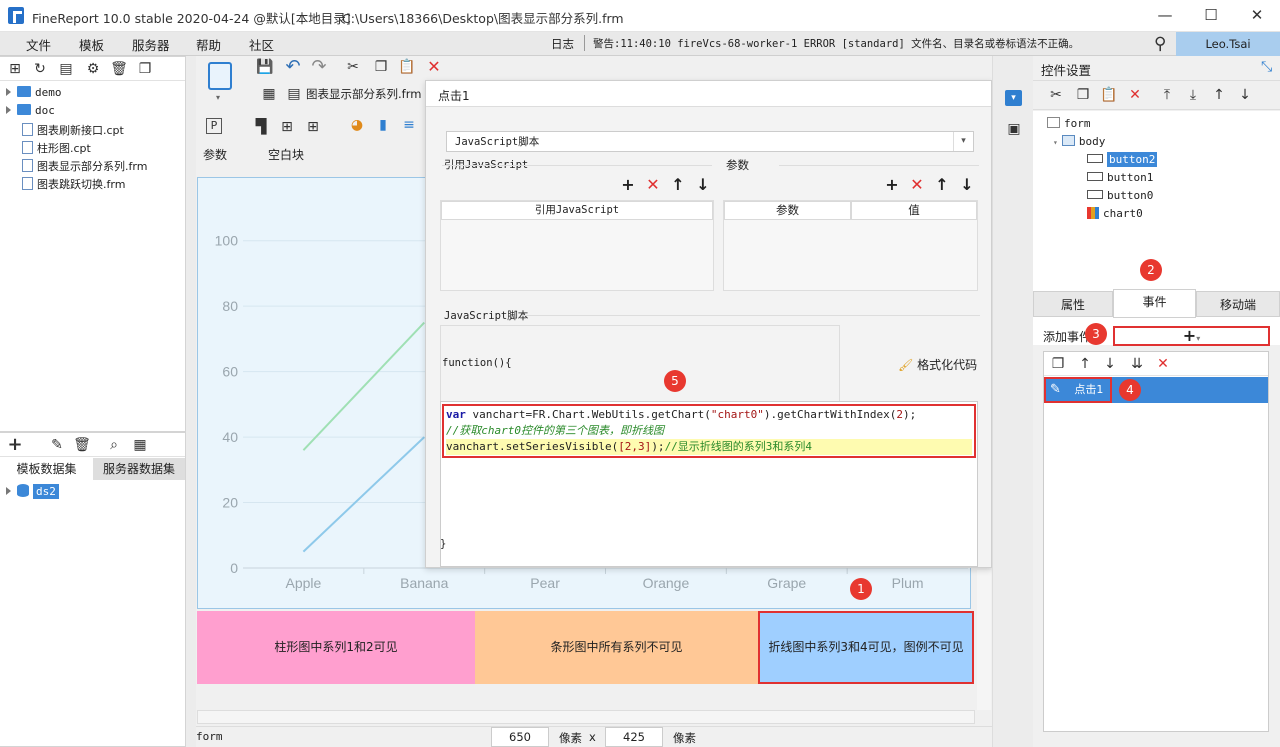  What do you see at coordinates (710, 141) in the screenshot?
I see `script-type-select: JavaScript脚本 ▾` at bounding box center [710, 141].